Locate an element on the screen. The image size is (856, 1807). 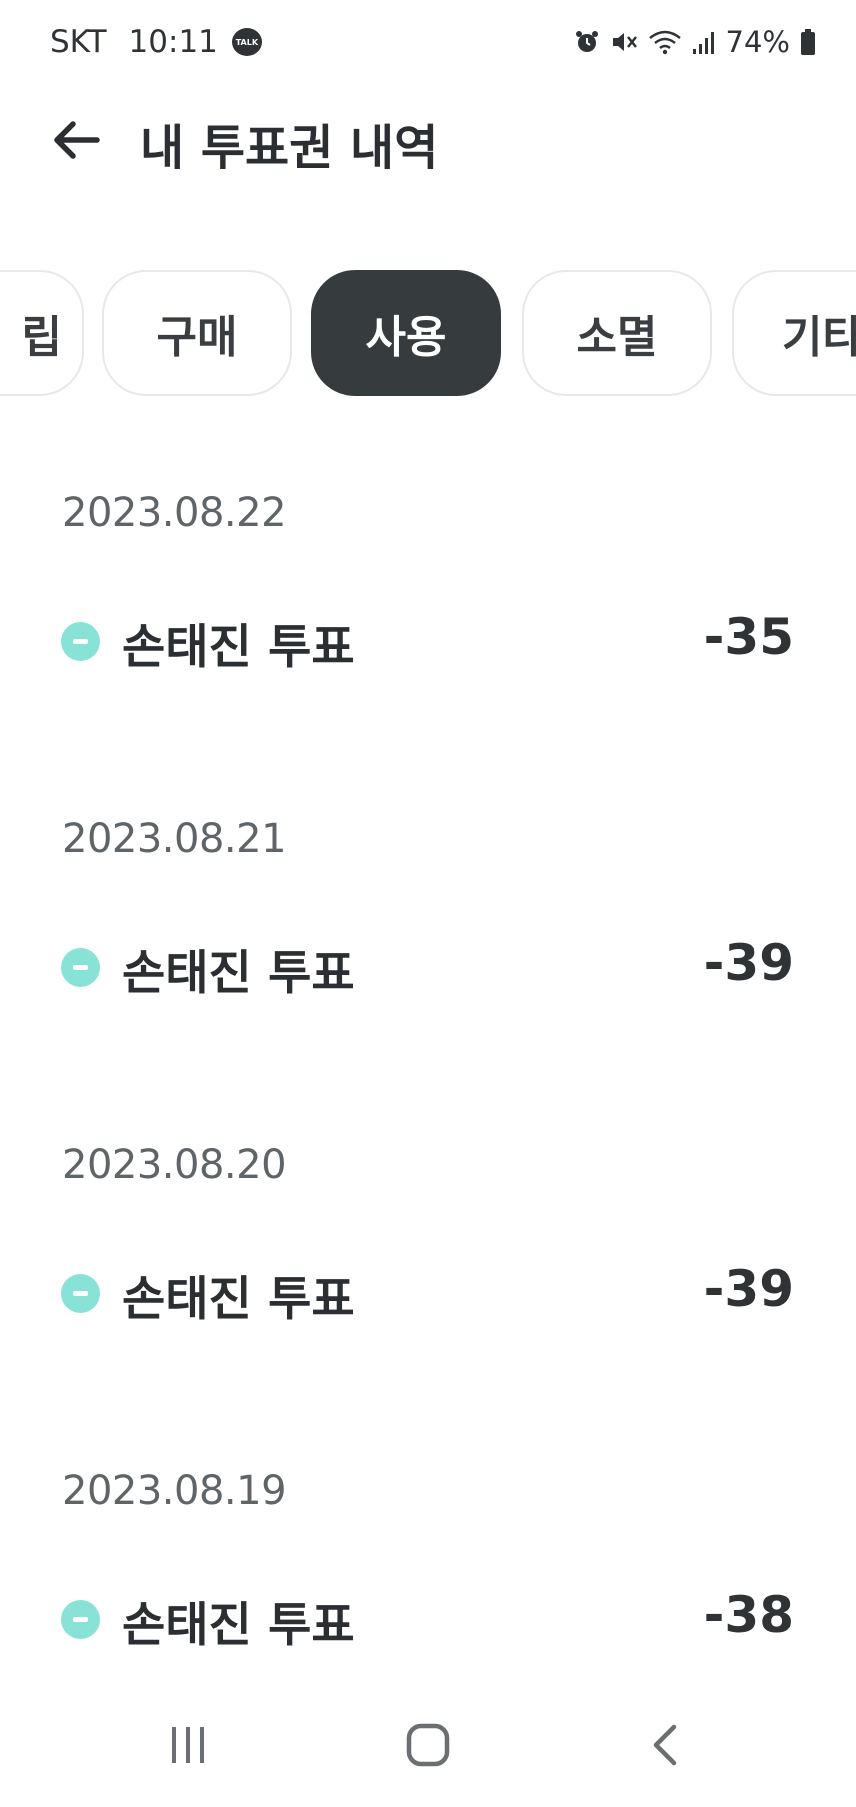
history-amount: -35 is located at coordinates (748, 637).